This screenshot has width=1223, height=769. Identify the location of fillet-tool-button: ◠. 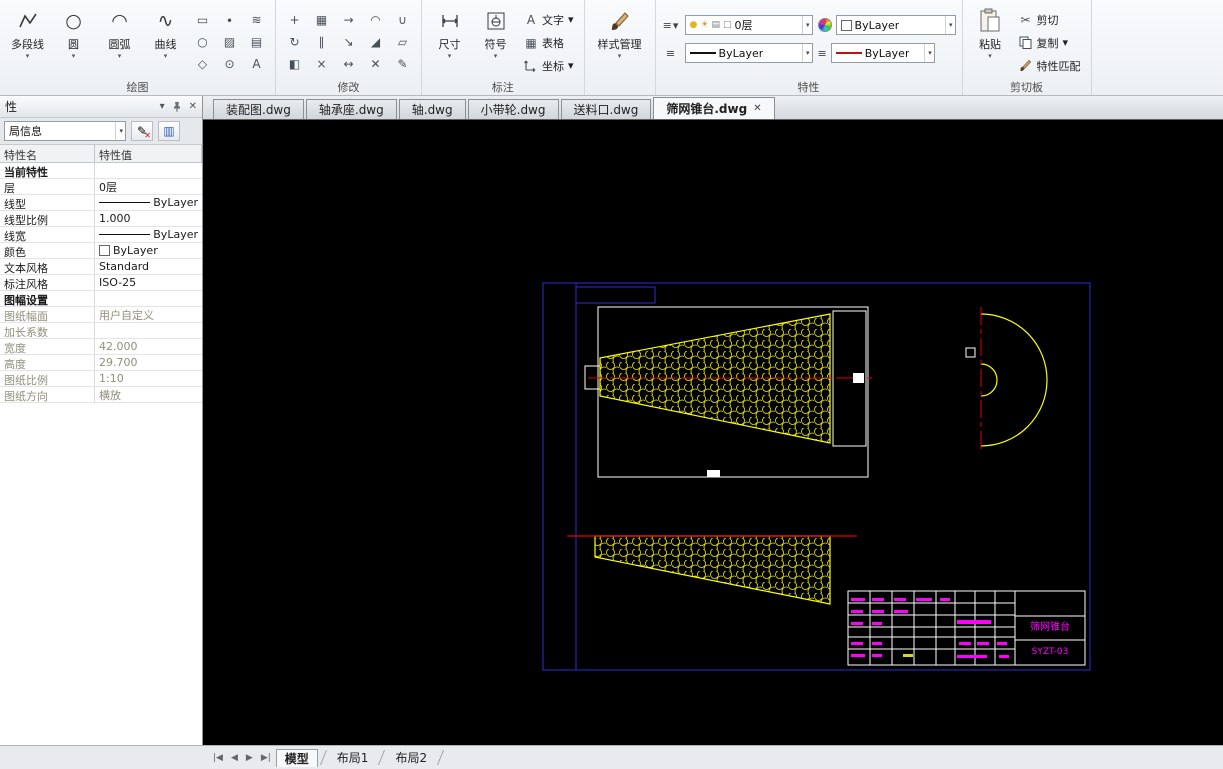
(375, 19).